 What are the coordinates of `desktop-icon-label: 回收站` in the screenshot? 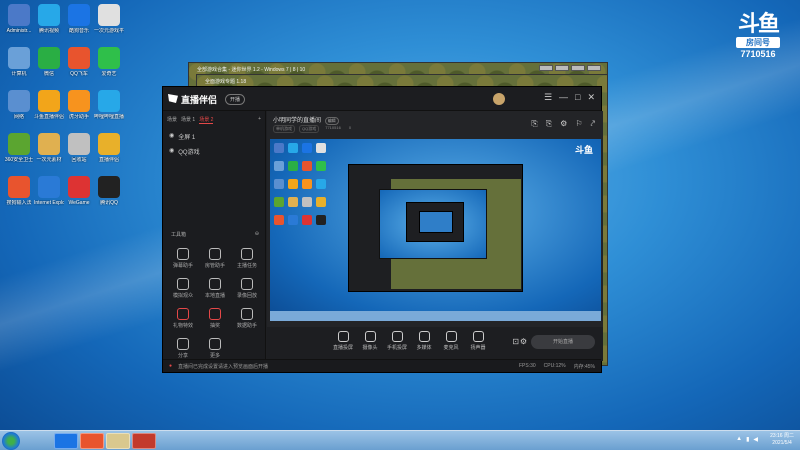 It's located at (79, 160).